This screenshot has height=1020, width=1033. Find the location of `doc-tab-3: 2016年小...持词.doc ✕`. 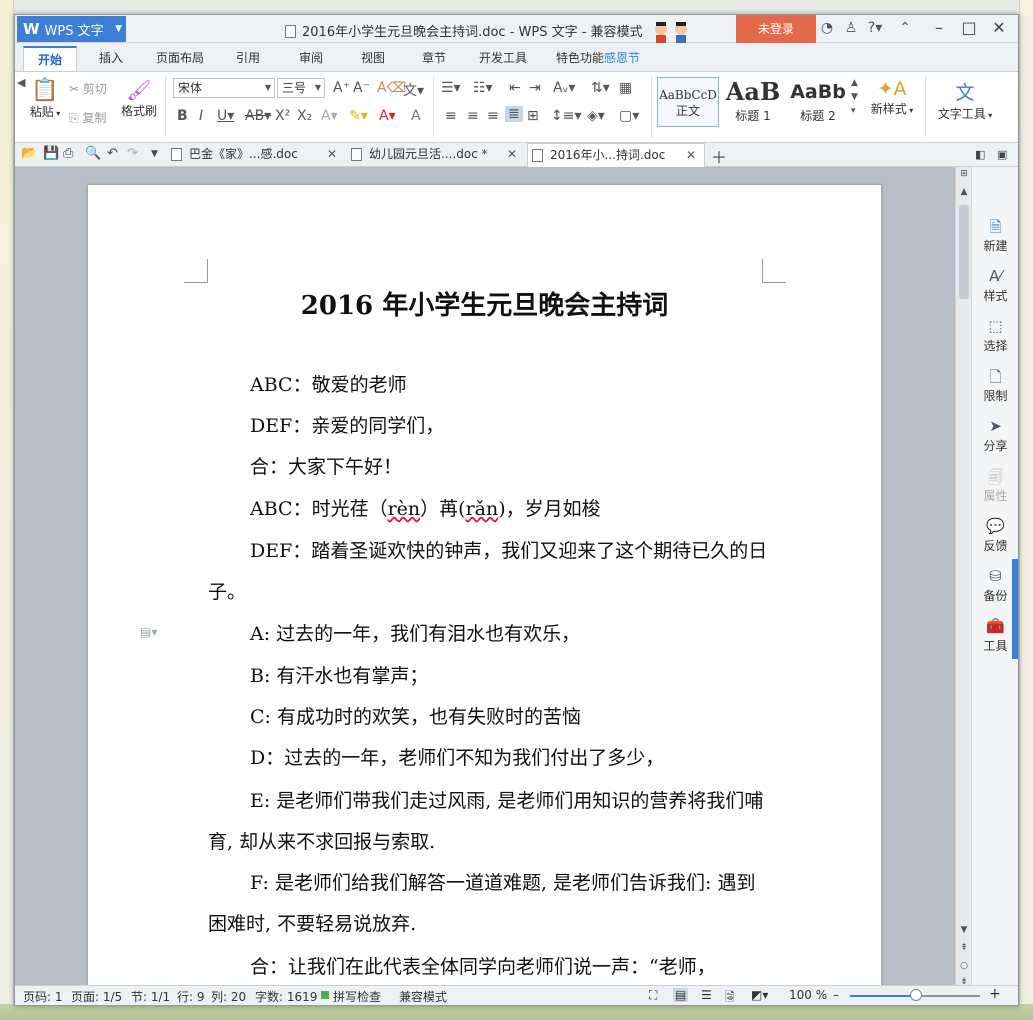

doc-tab-3: 2016年小...持词.doc ✕ is located at coordinates (616, 155).